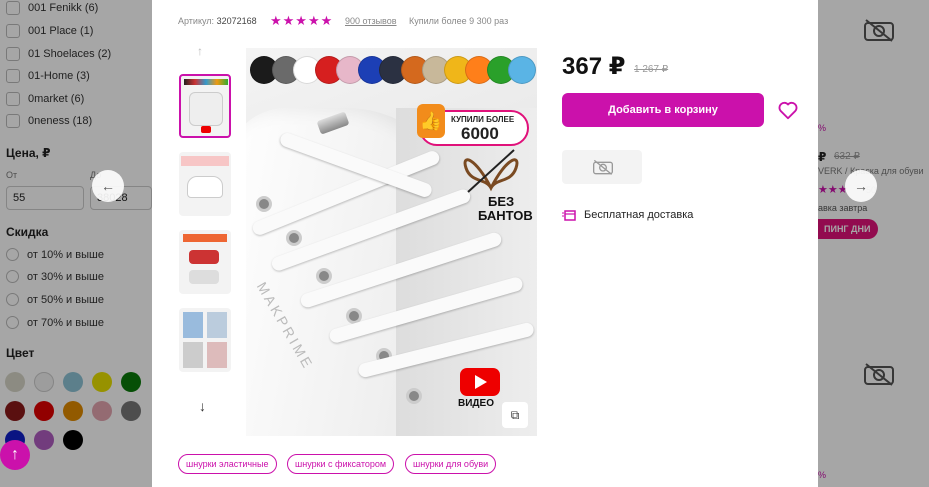 This screenshot has height=487, width=929. I want to click on thumb-up-arrow-icon: ↑, so click(200, 51).